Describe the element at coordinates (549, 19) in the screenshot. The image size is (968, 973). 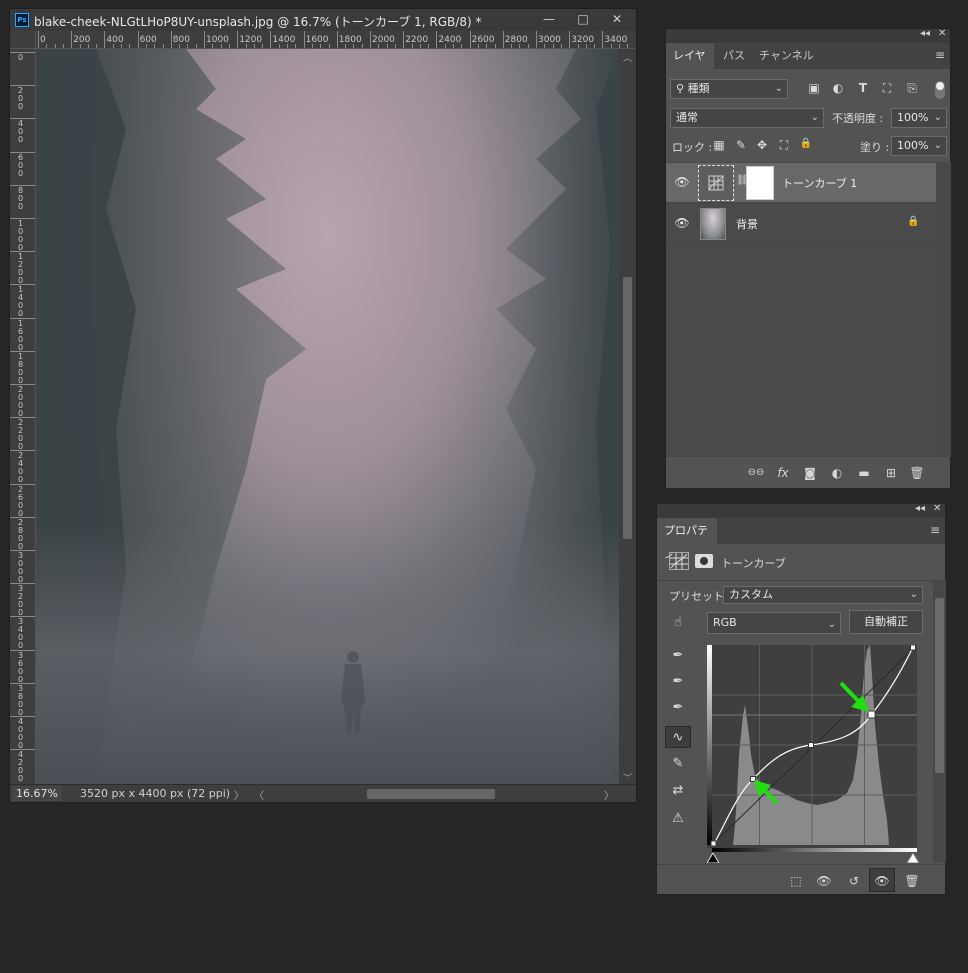
I see `minimize-button: —` at that location.